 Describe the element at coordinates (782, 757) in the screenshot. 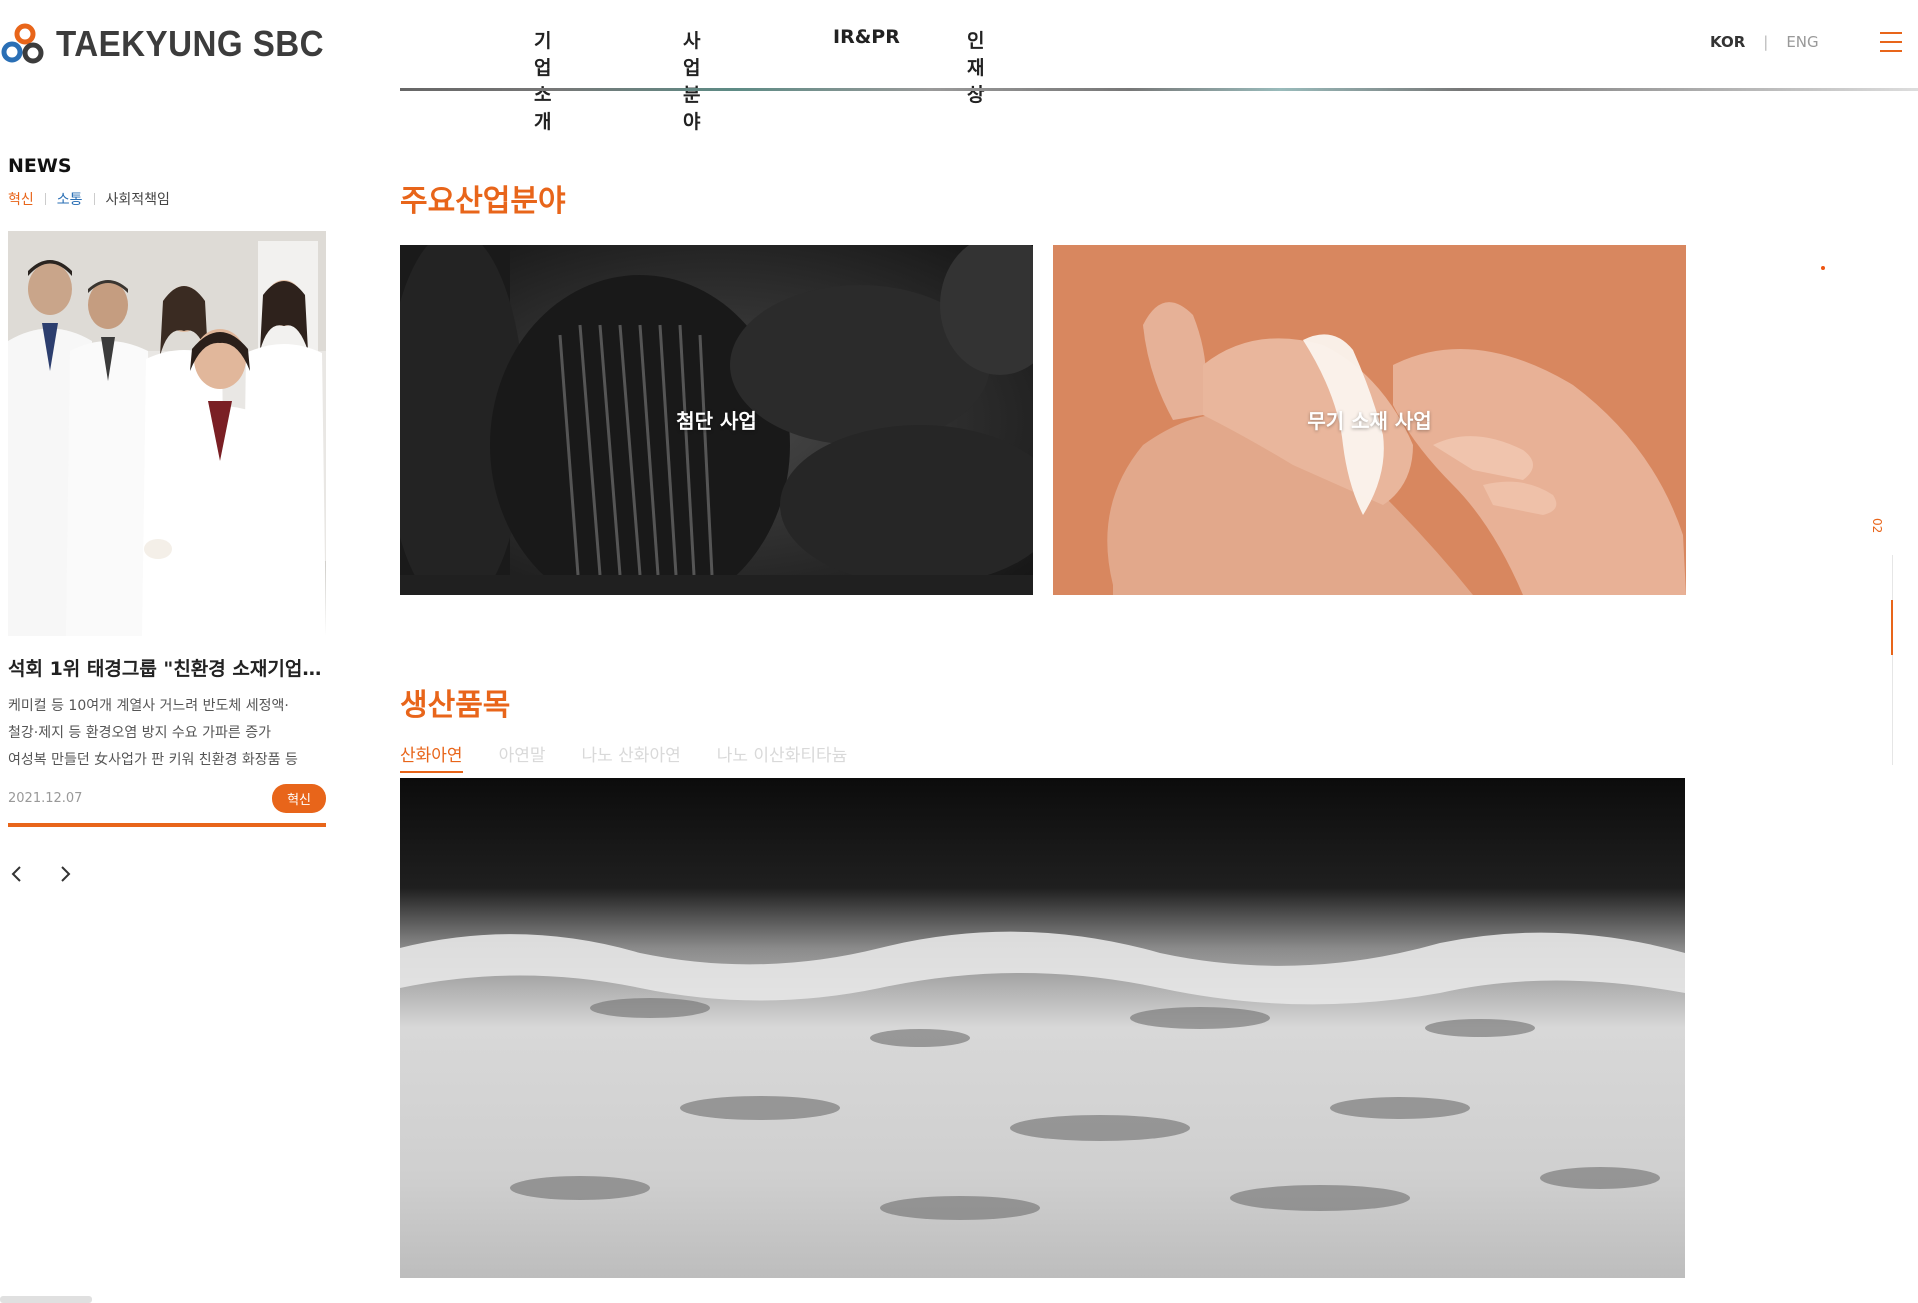

I see `tab-nano-titanium-dioxide: 나노 이산화티타늄` at that location.